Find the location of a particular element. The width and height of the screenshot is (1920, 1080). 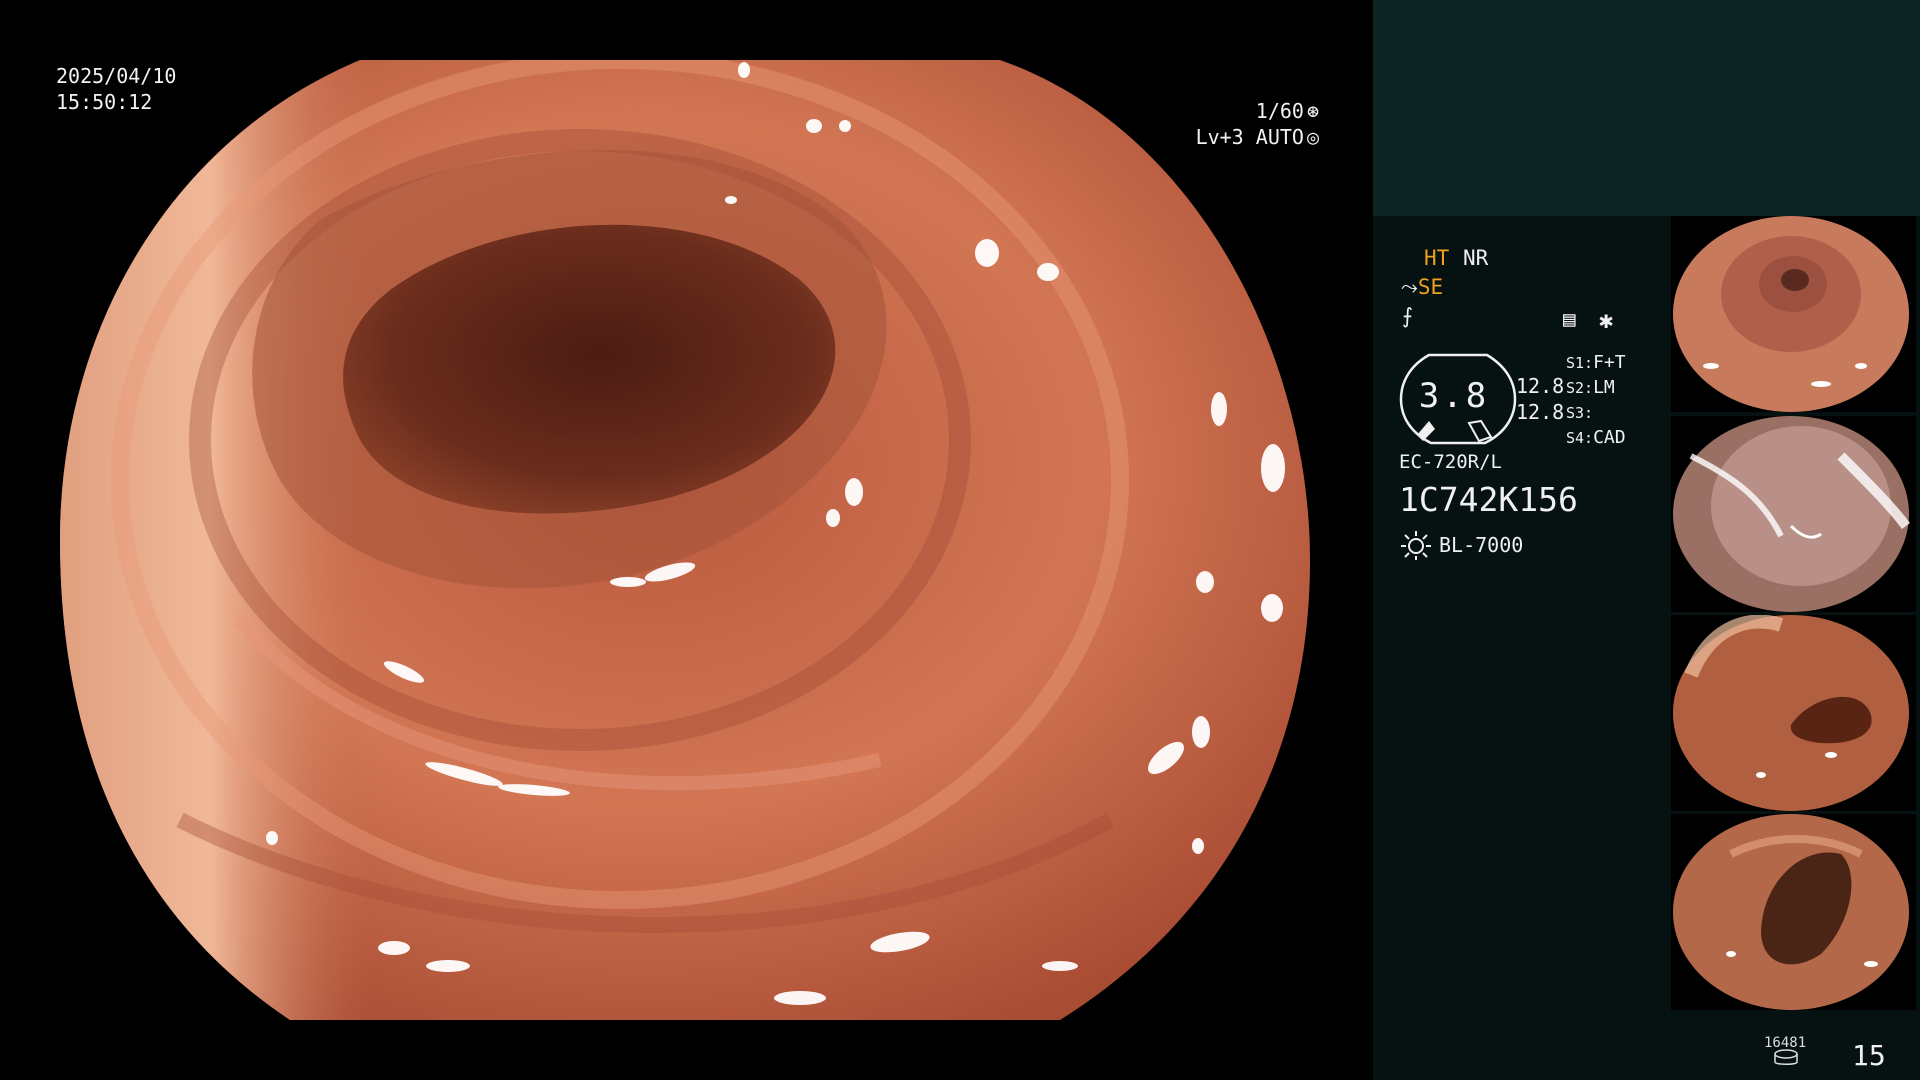

storage-icon is located at coordinates (1786, 1057).